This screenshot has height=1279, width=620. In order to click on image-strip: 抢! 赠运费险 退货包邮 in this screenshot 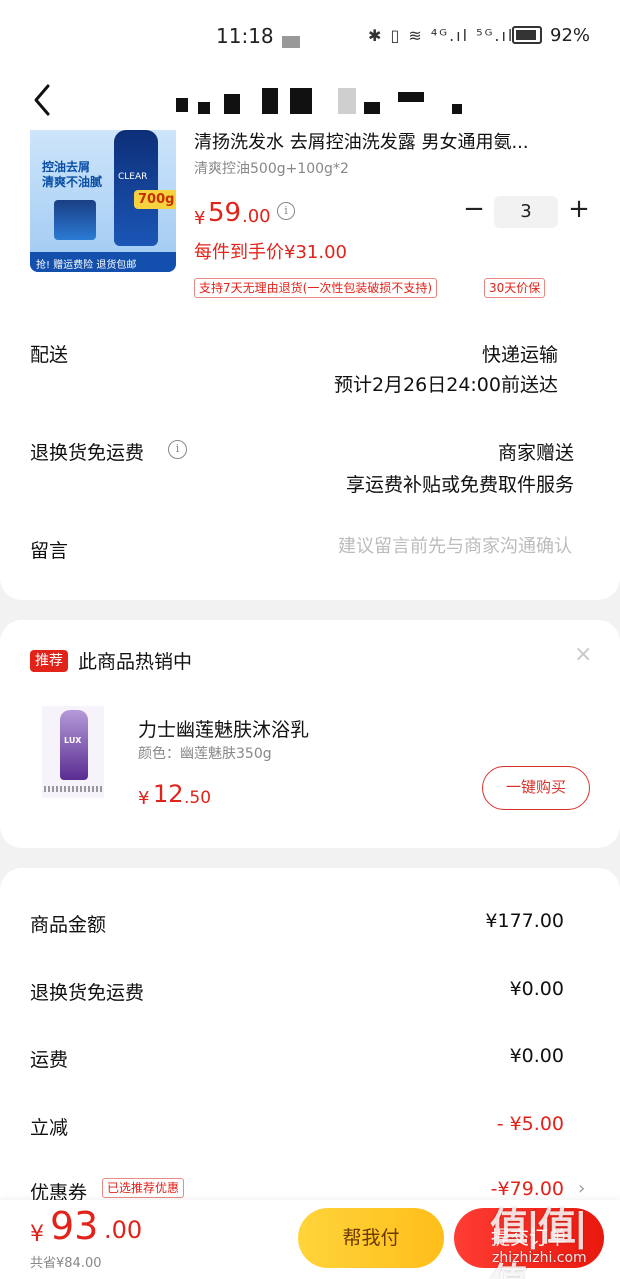, I will do `click(103, 262)`.